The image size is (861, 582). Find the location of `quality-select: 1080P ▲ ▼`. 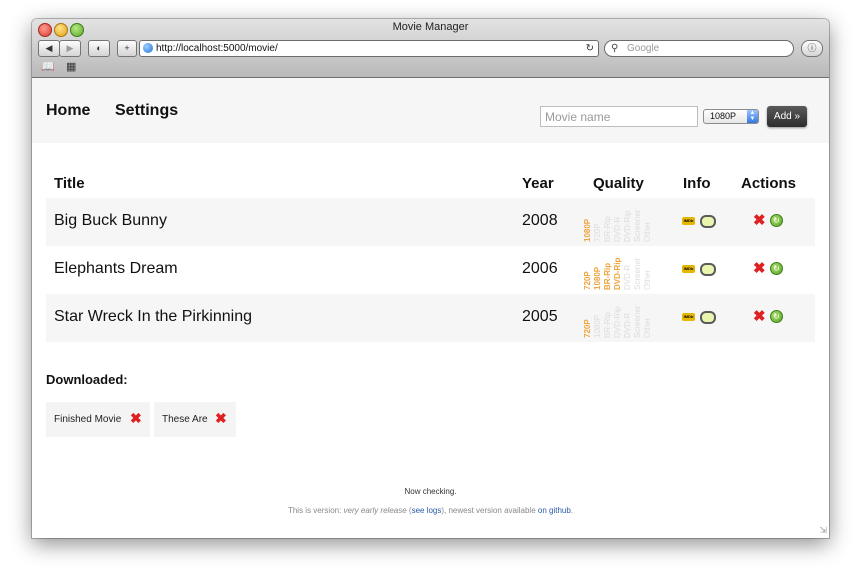

quality-select: 1080P ▲ ▼ is located at coordinates (731, 116).